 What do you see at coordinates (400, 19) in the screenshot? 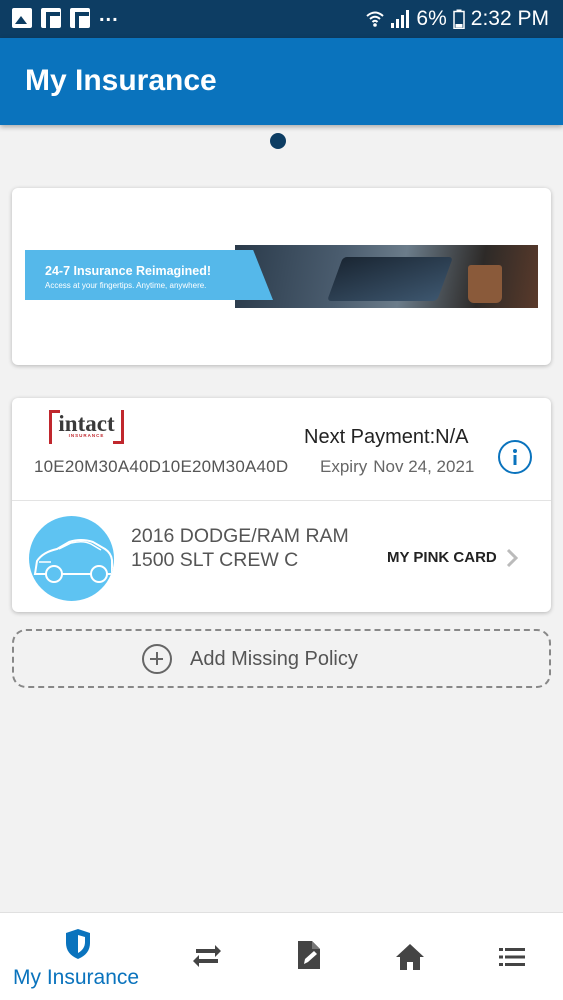
I see `signal-icon` at bounding box center [400, 19].